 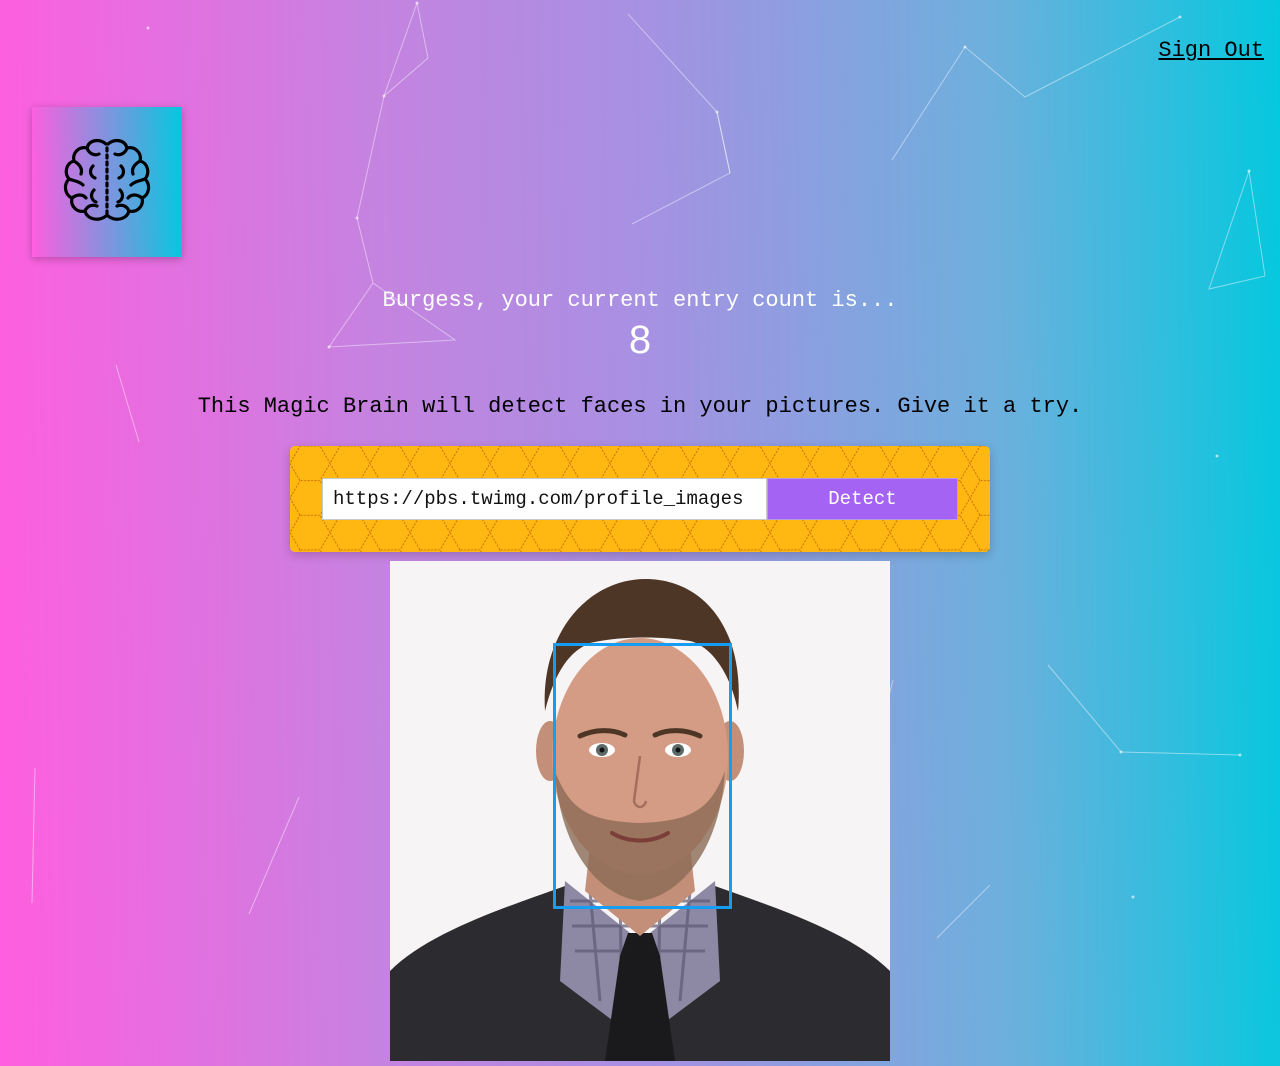 I want to click on brain-icon, so click(x=107, y=179).